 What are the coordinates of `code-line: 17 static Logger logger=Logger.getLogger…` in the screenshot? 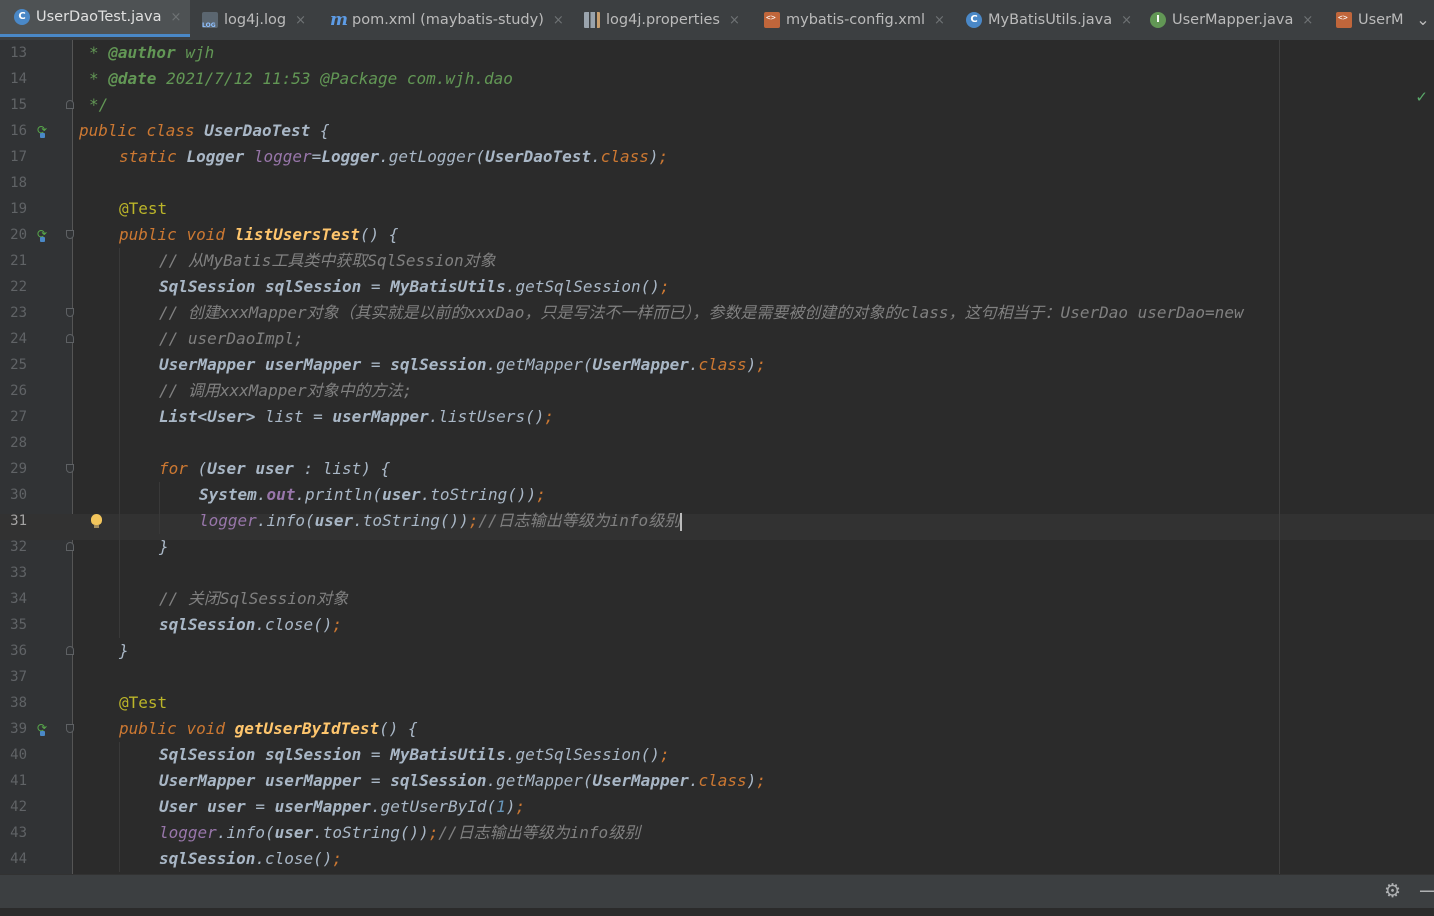 It's located at (717, 157).